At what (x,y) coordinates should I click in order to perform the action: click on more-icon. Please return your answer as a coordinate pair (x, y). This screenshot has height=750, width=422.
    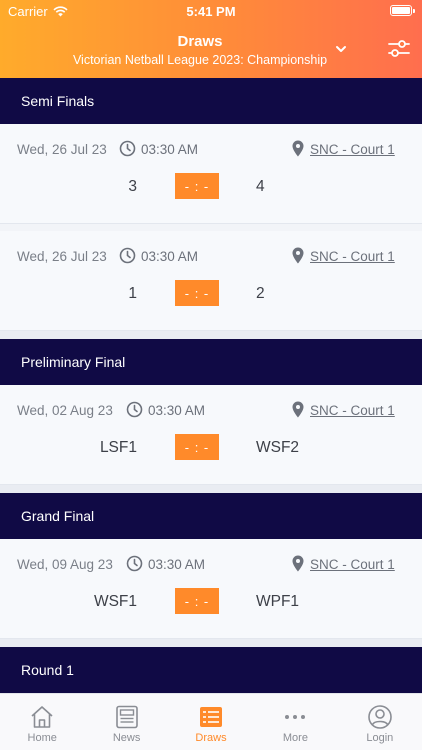
    Looking at the image, I should click on (295, 717).